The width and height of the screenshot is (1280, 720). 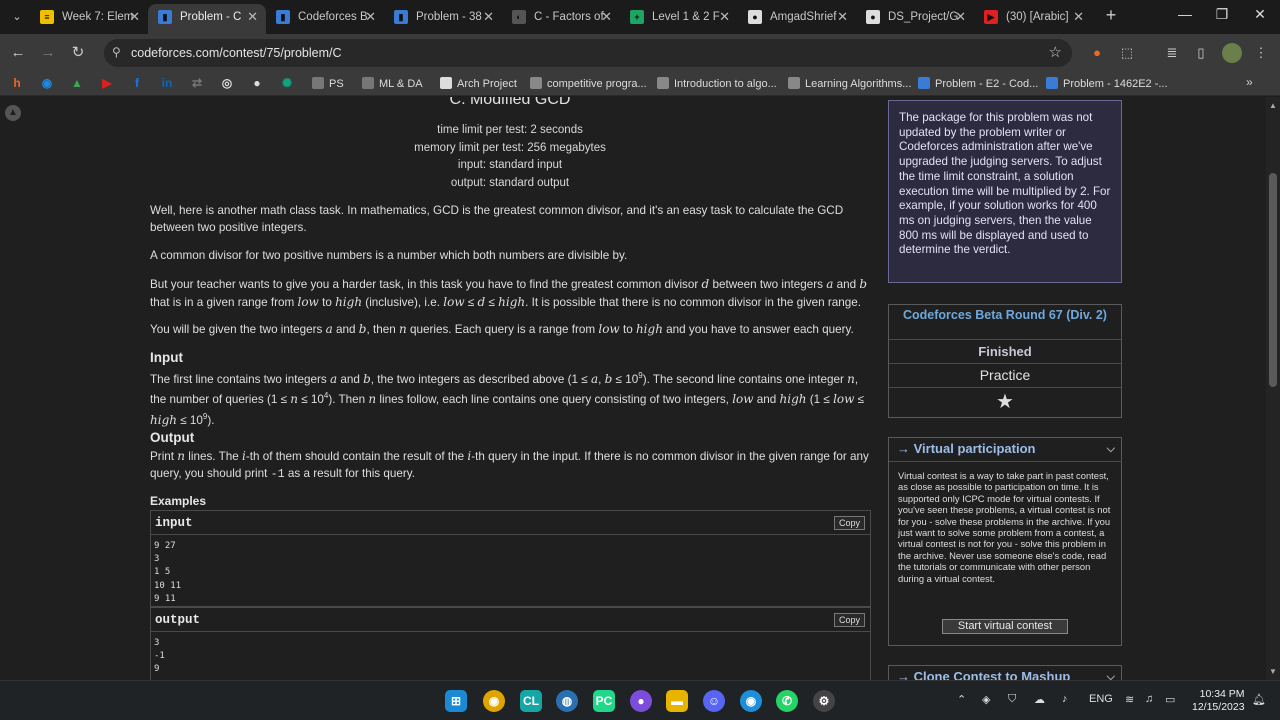 What do you see at coordinates (478, 83) in the screenshot?
I see `bookmark-item: Arch Project` at bounding box center [478, 83].